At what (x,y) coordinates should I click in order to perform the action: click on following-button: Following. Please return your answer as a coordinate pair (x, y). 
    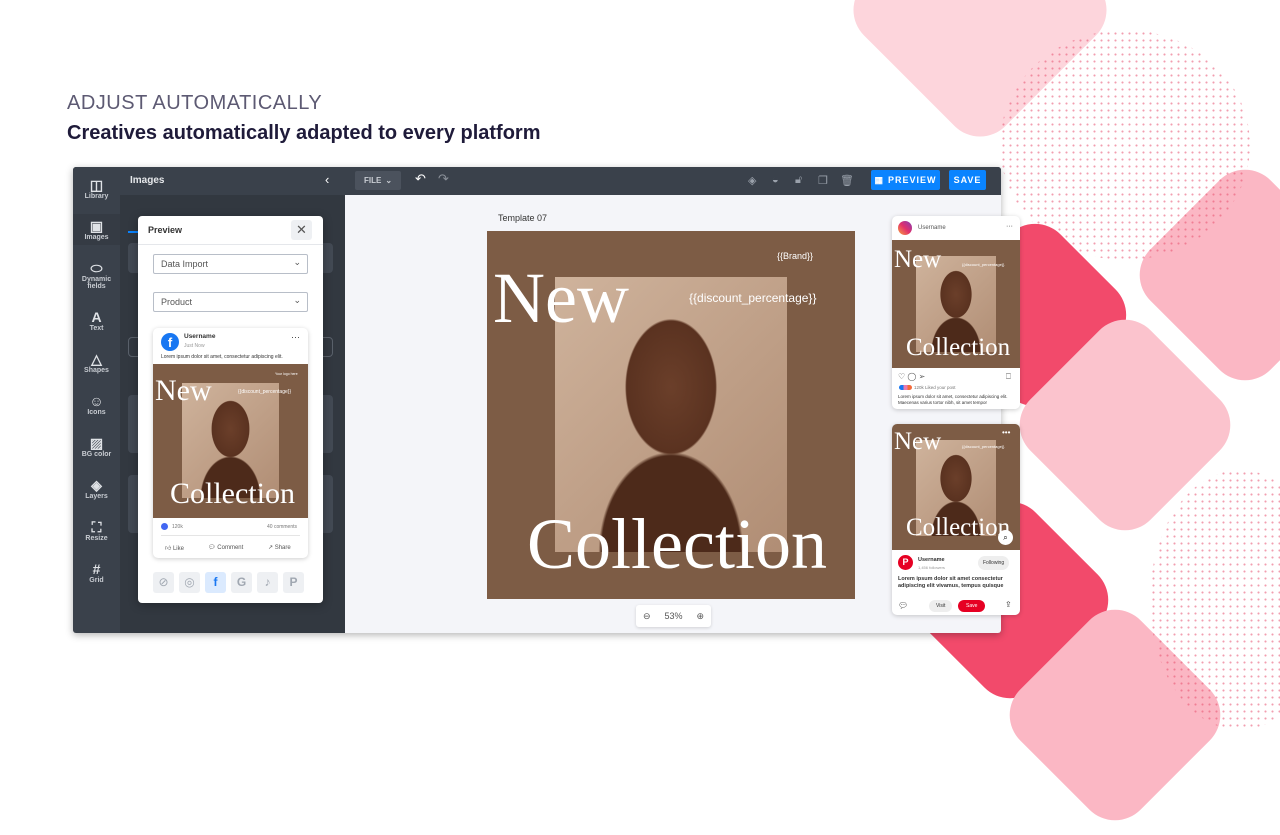
    Looking at the image, I should click on (994, 563).